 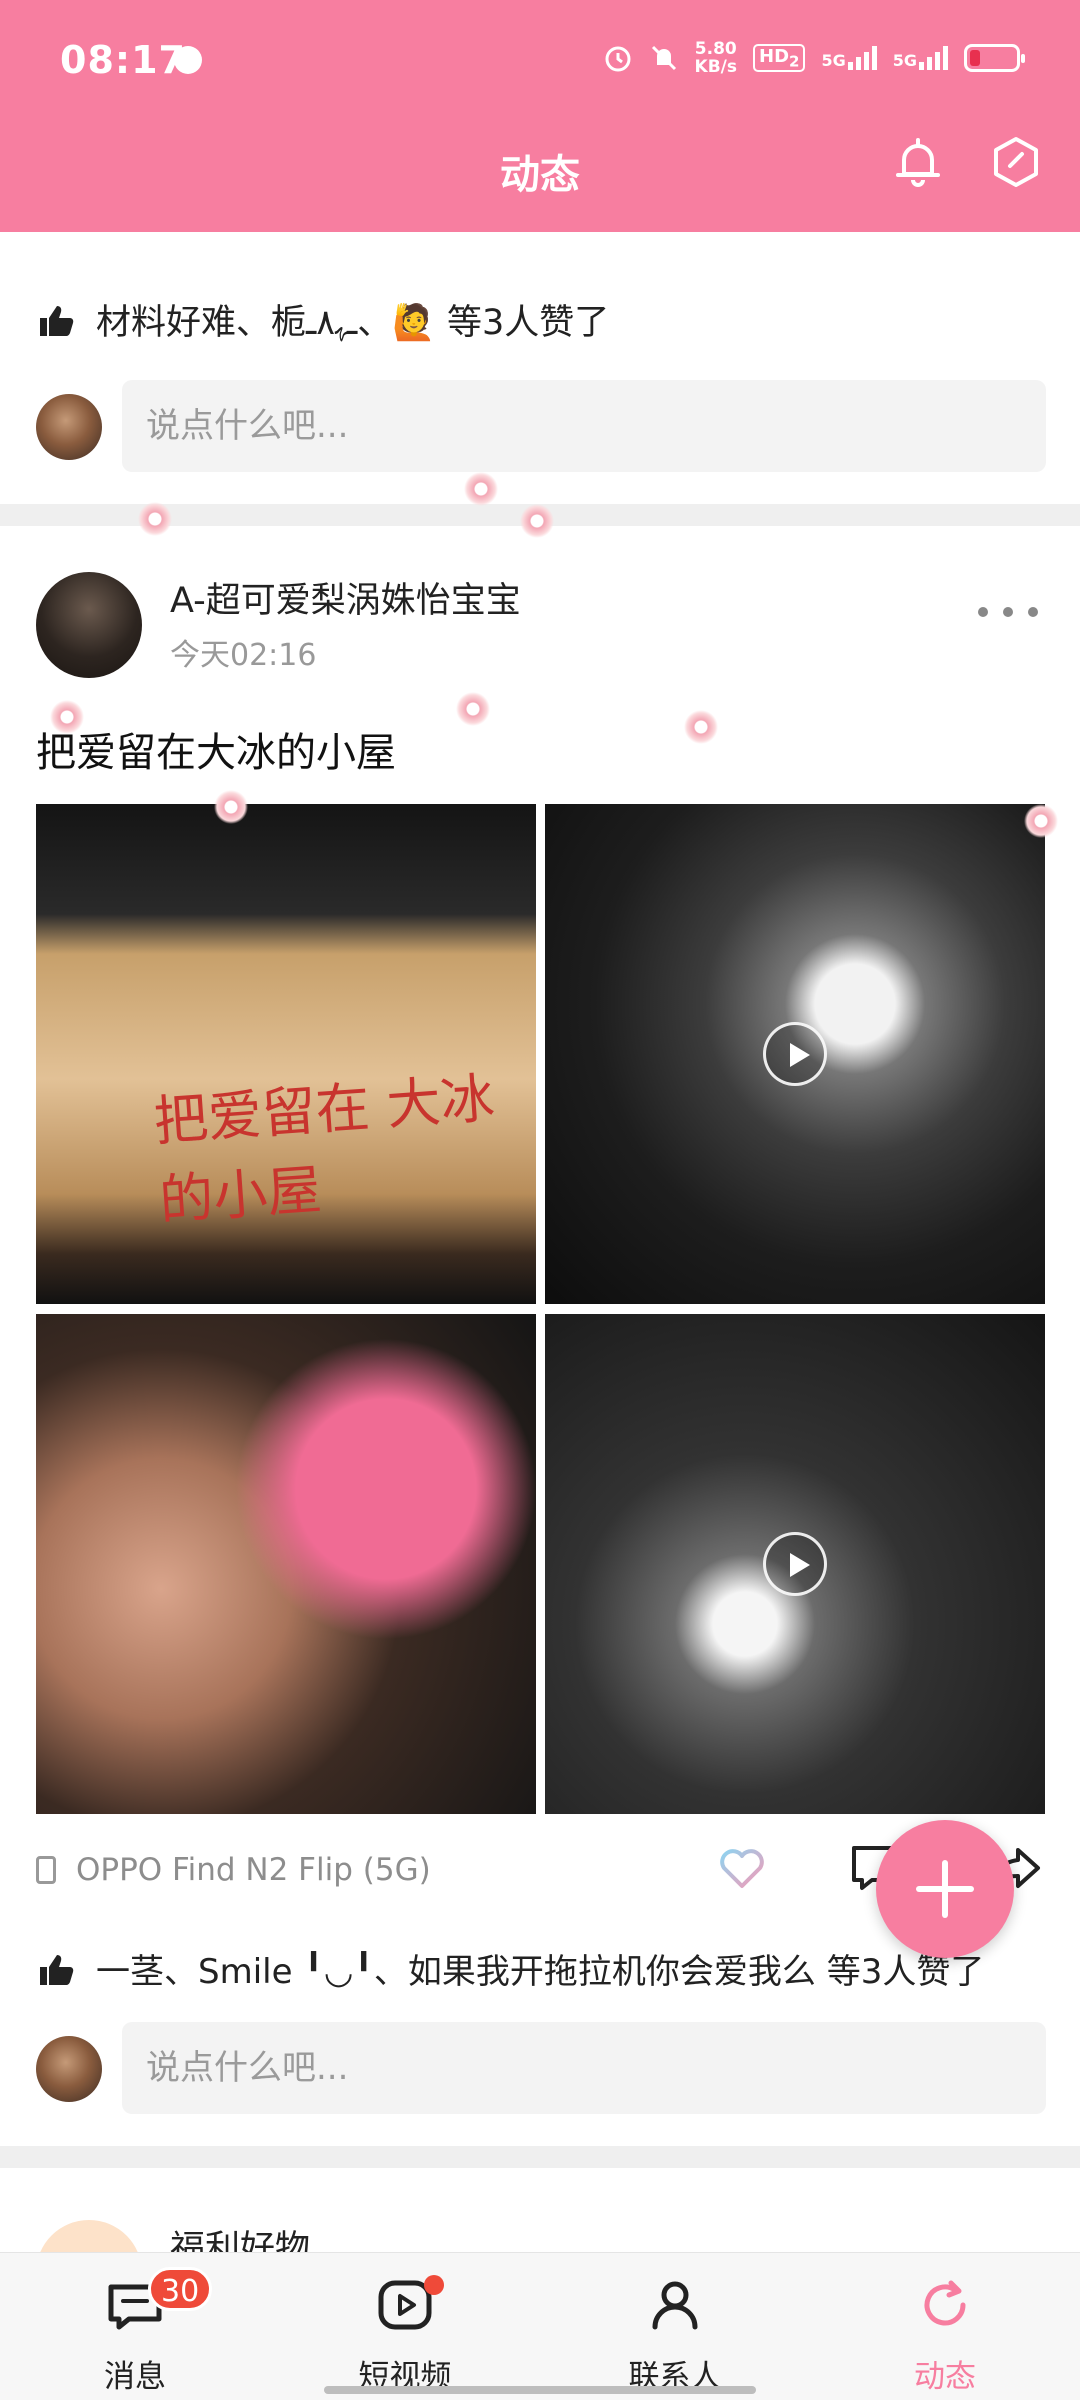 What do you see at coordinates (353, 323) in the screenshot?
I see `prev-post-likes-text: 材料好难、栀ـﮩ٨ـ、🙋 等3人赞了` at bounding box center [353, 323].